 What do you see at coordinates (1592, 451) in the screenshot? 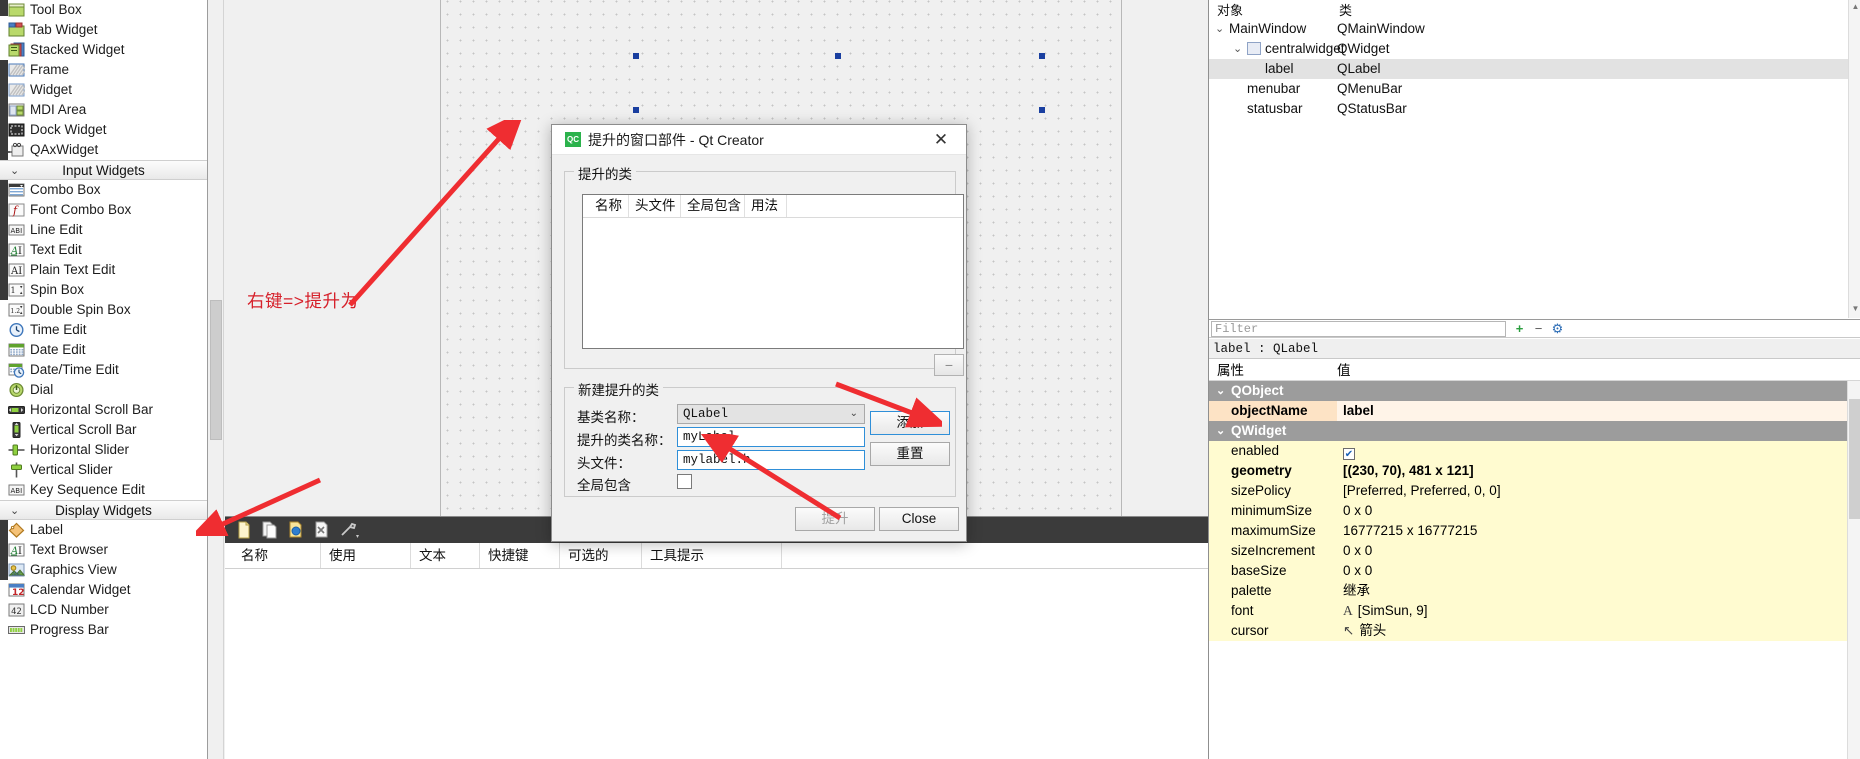
I see `property-value: ✔` at bounding box center [1592, 451].